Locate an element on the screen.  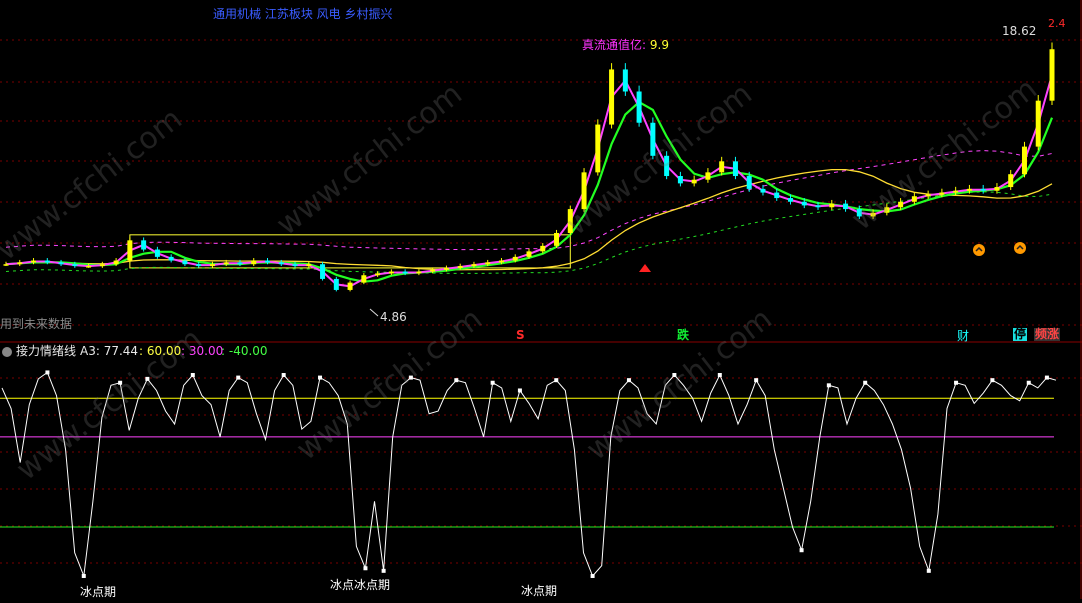
die-signal: 跌 is located at coordinates (683, 335).